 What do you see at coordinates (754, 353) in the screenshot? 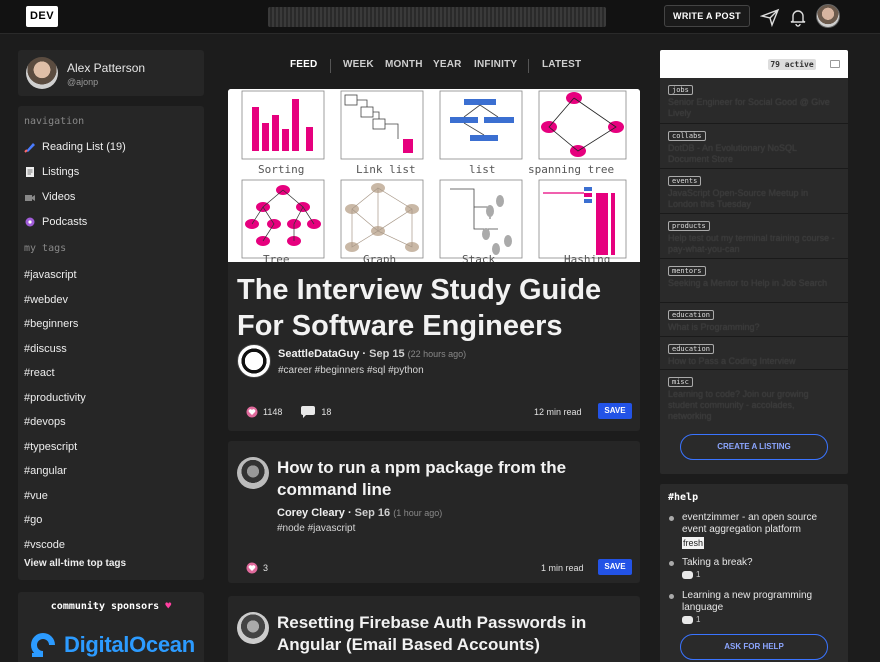
I see `listing-row: education How to Pass a Coding Interview` at bounding box center [754, 353].